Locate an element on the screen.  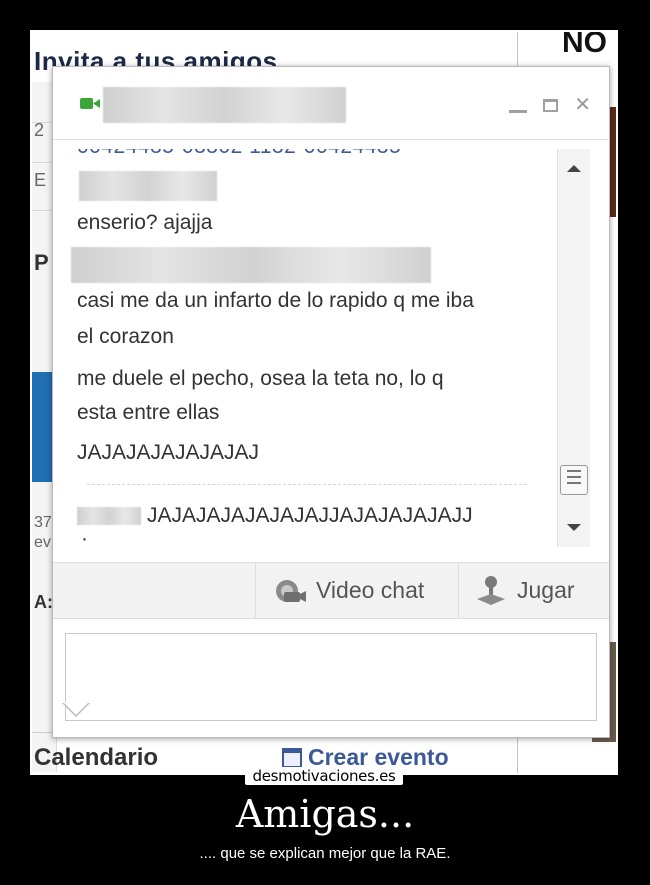
calendar-heading: Calendario is located at coordinates (96, 757).